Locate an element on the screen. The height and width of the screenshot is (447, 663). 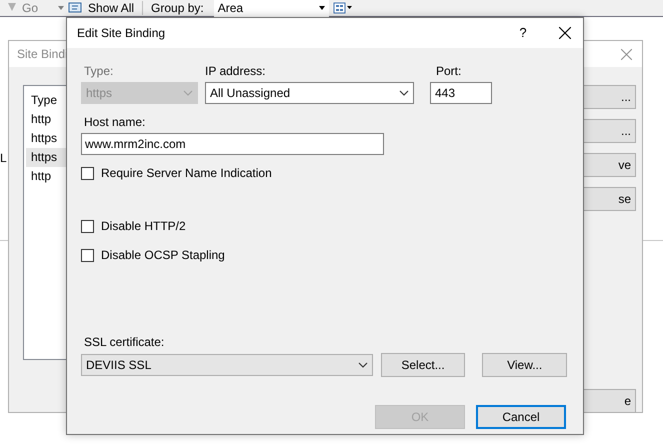
side-label: L is located at coordinates (3, 158).